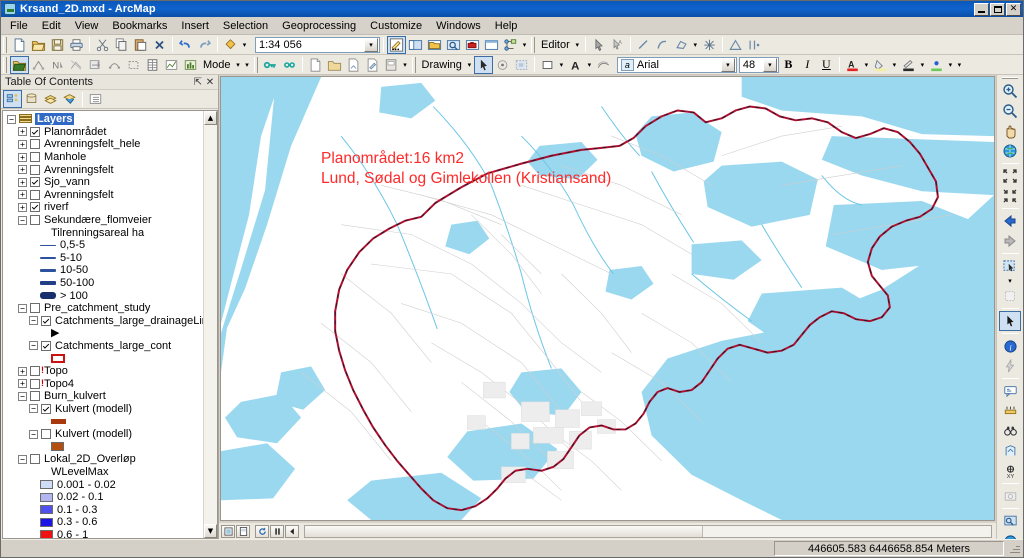  Describe the element at coordinates (981, 9) in the screenshot. I see `minimize-button` at that location.